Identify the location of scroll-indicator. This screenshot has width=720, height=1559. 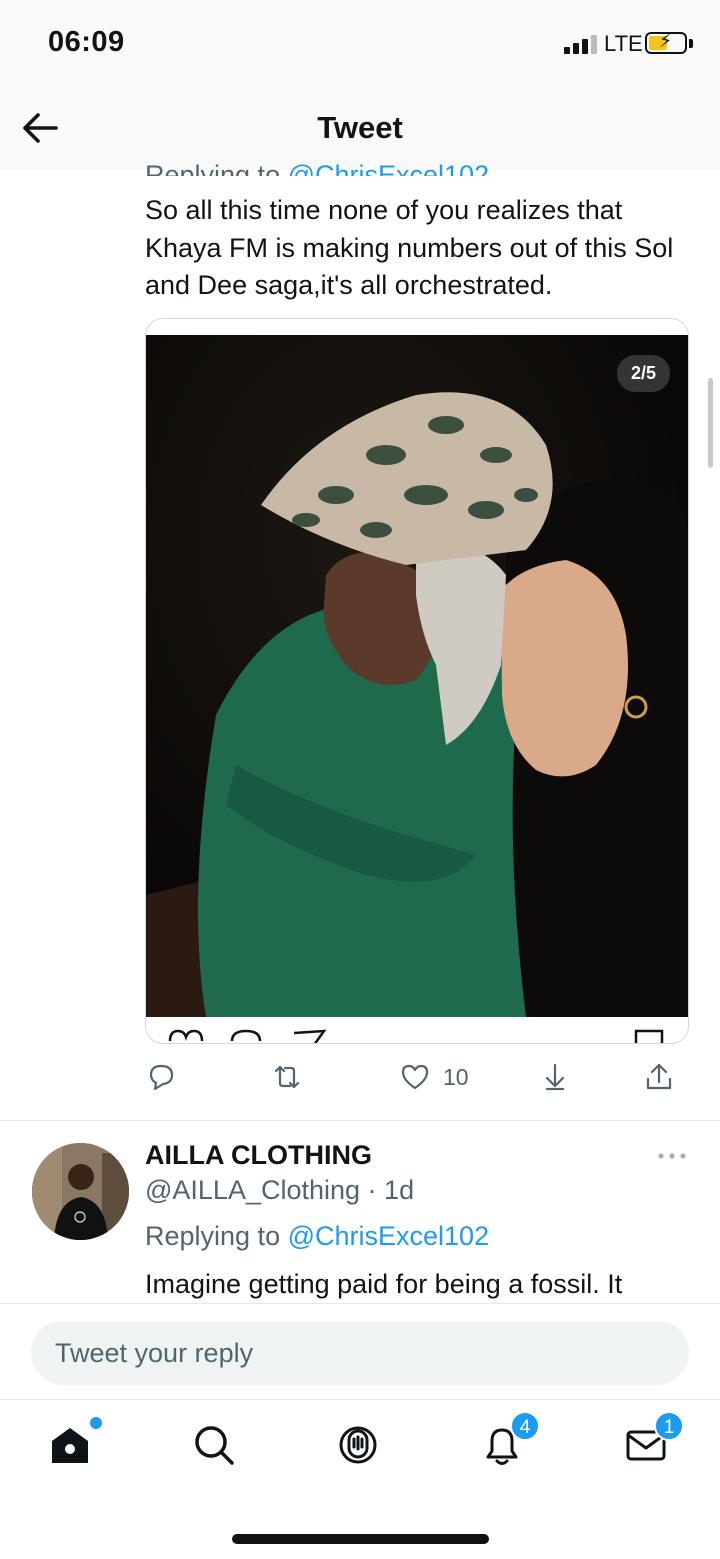
(710, 423).